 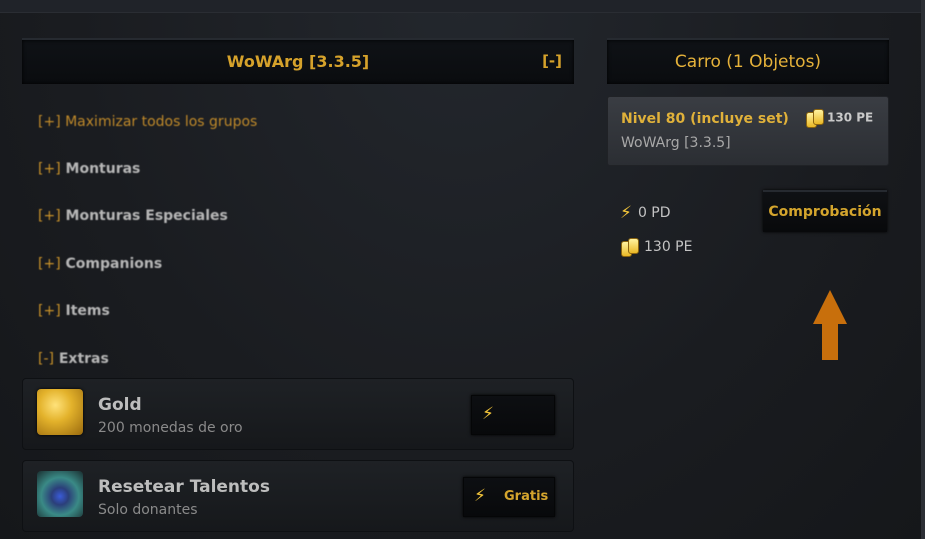 I want to click on collapse-all-button: [-], so click(x=552, y=61).